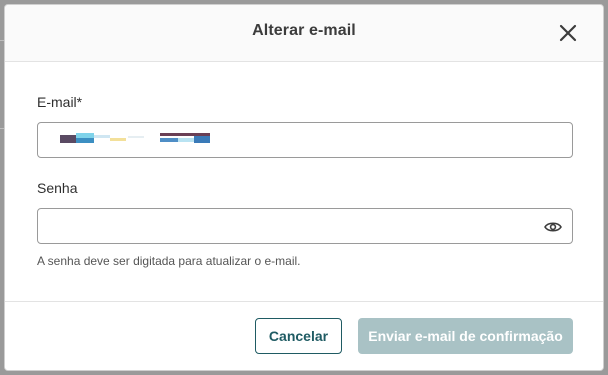  I want to click on password-field-wrapper, so click(305, 226).